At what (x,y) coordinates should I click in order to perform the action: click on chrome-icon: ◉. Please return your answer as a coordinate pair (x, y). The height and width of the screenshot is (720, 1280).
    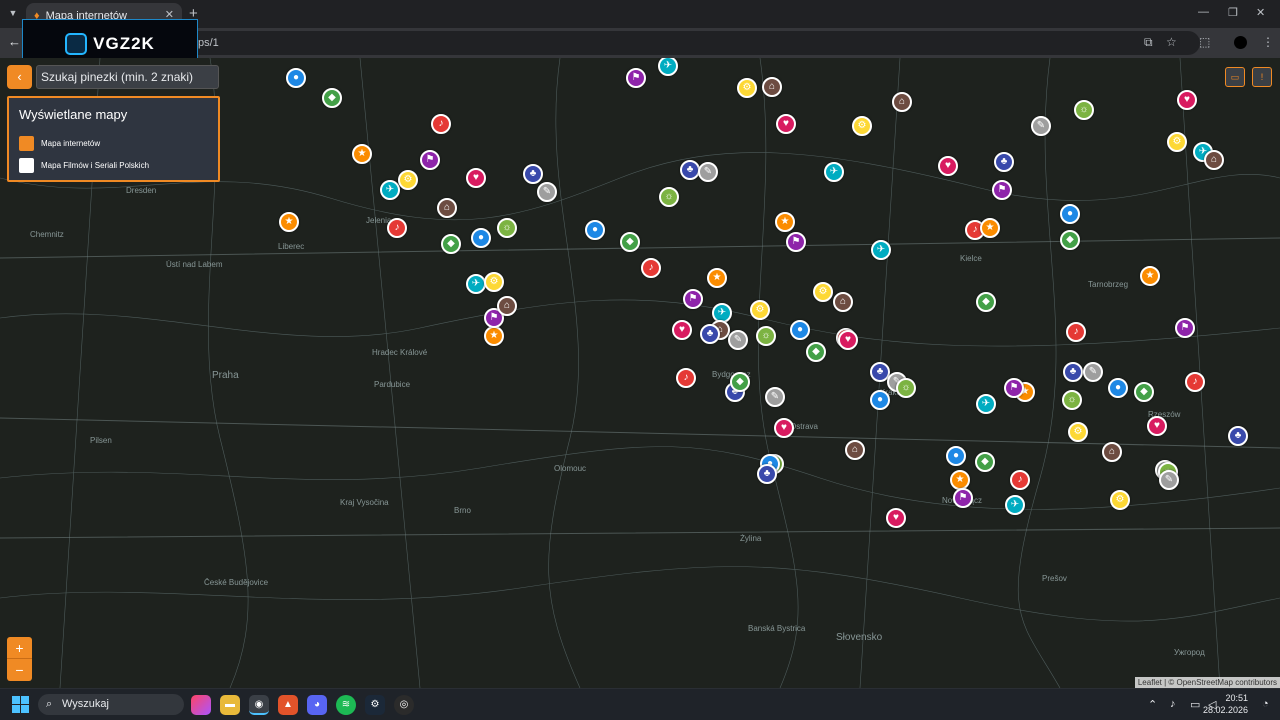
    Looking at the image, I should click on (259, 705).